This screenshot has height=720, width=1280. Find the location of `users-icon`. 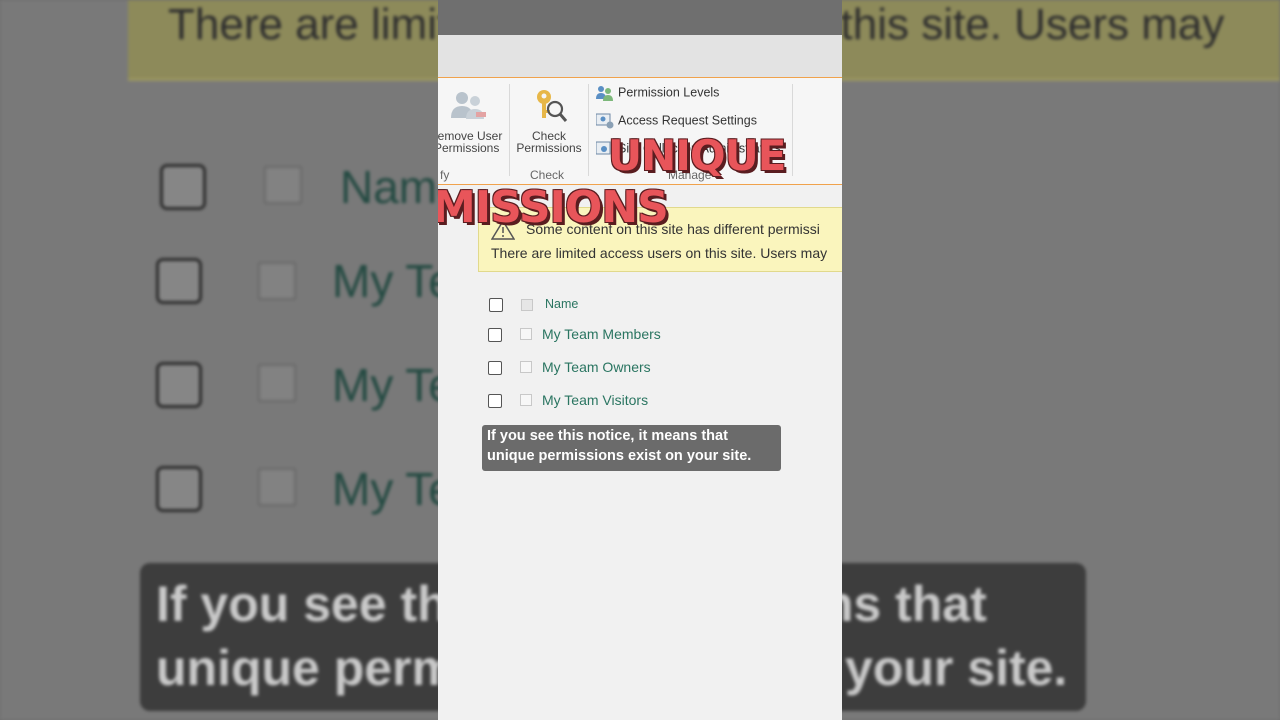

users-icon is located at coordinates (468, 105).